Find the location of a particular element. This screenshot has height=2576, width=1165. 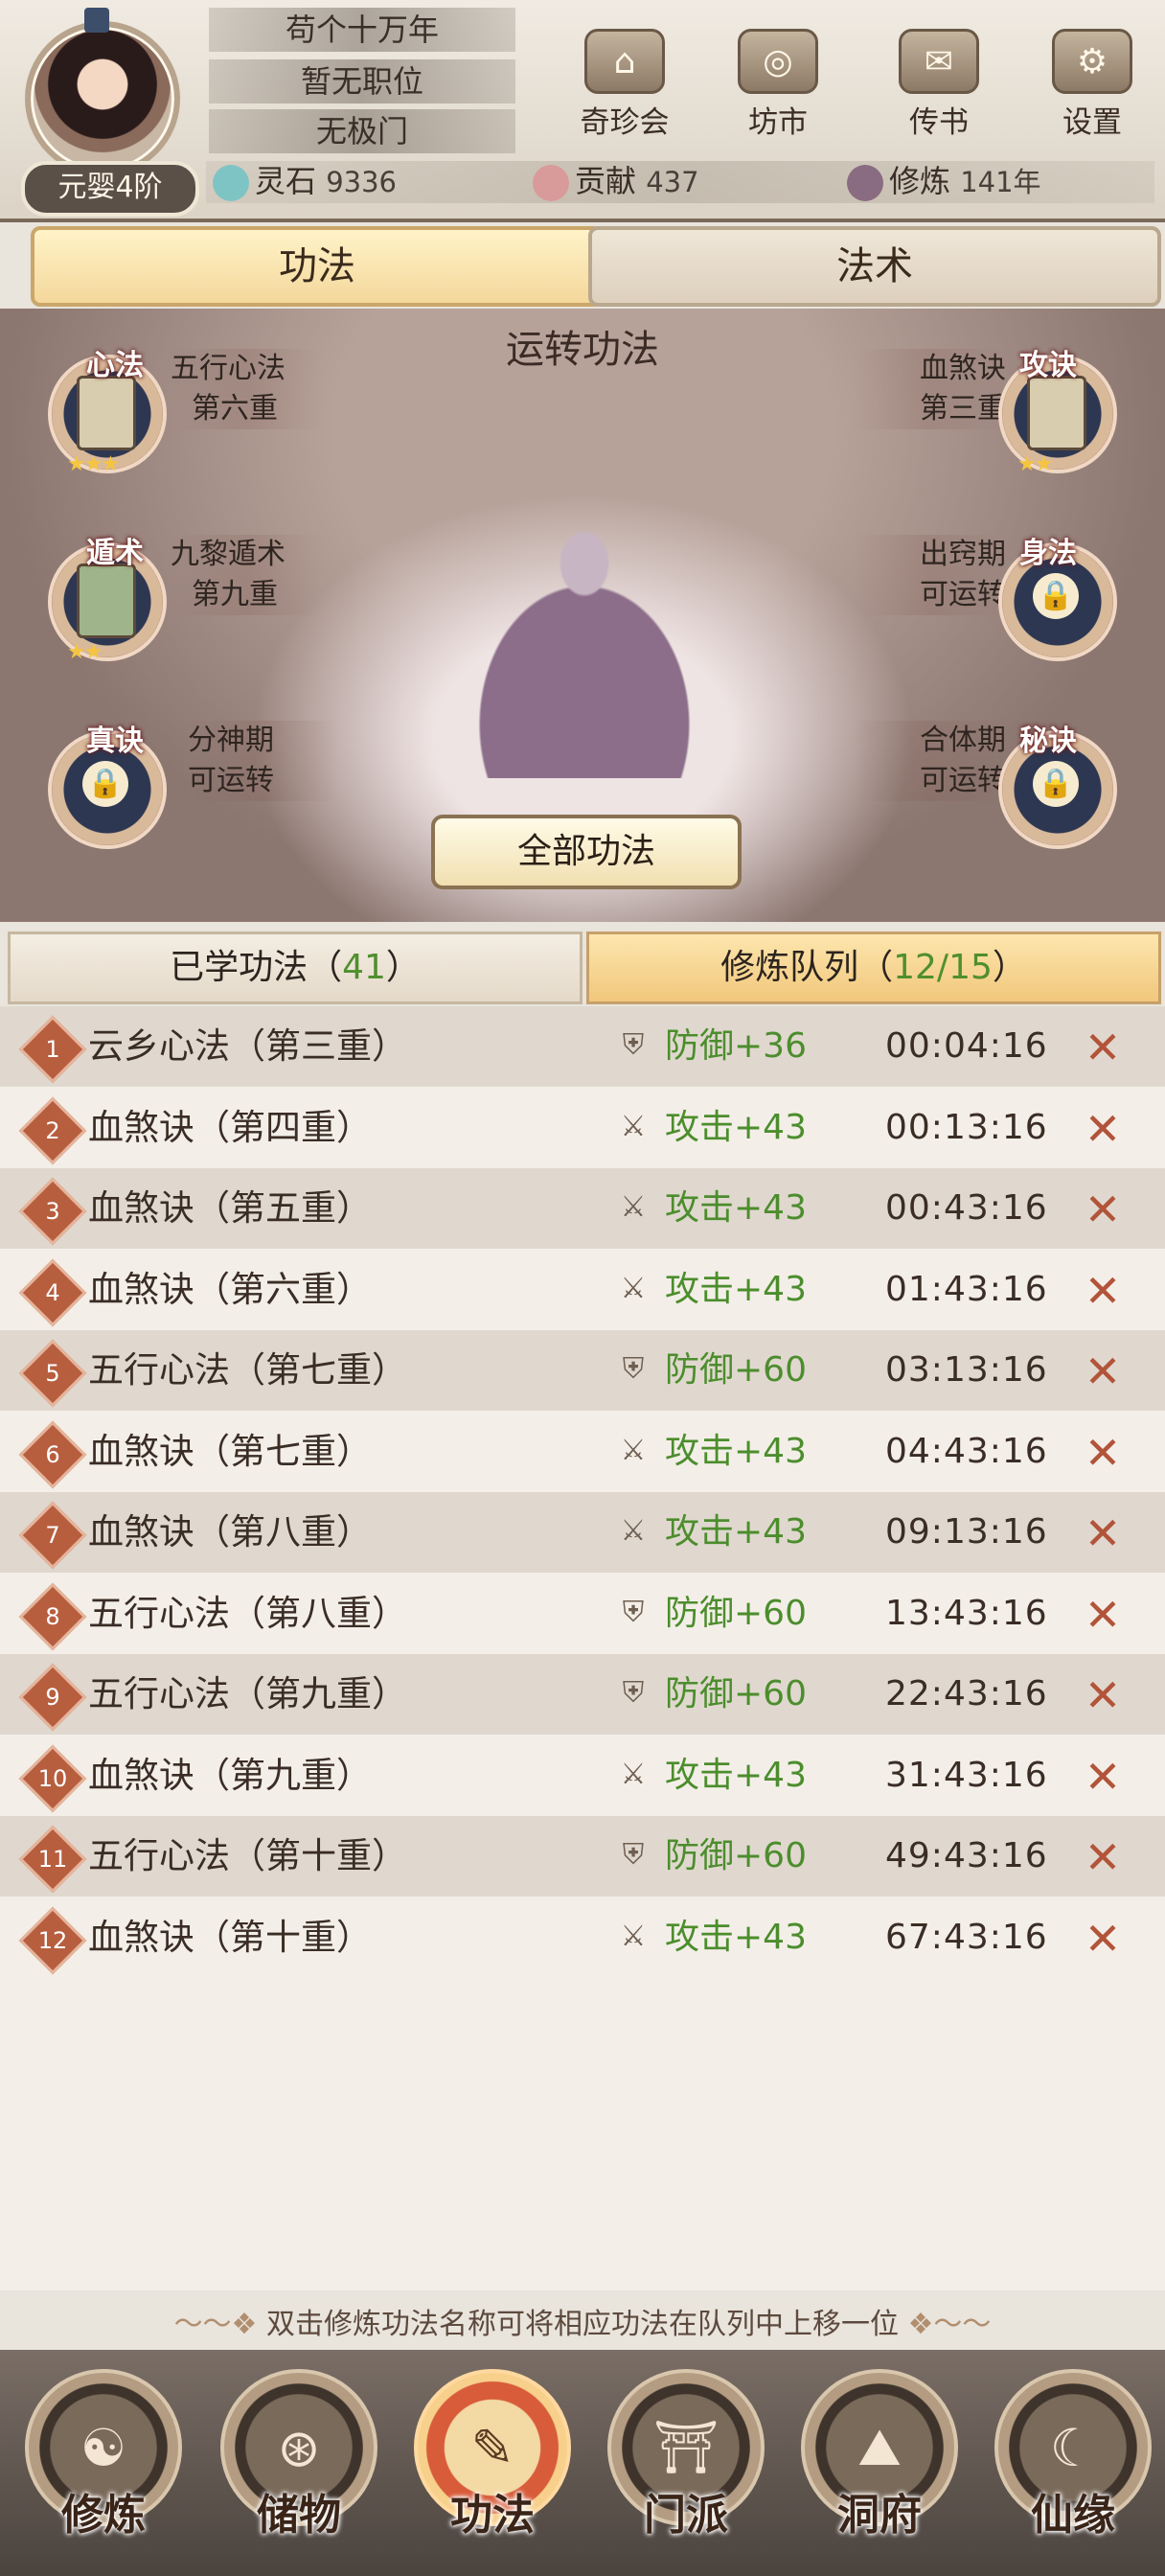

avatar: 元婴4阶 is located at coordinates (103, 112).